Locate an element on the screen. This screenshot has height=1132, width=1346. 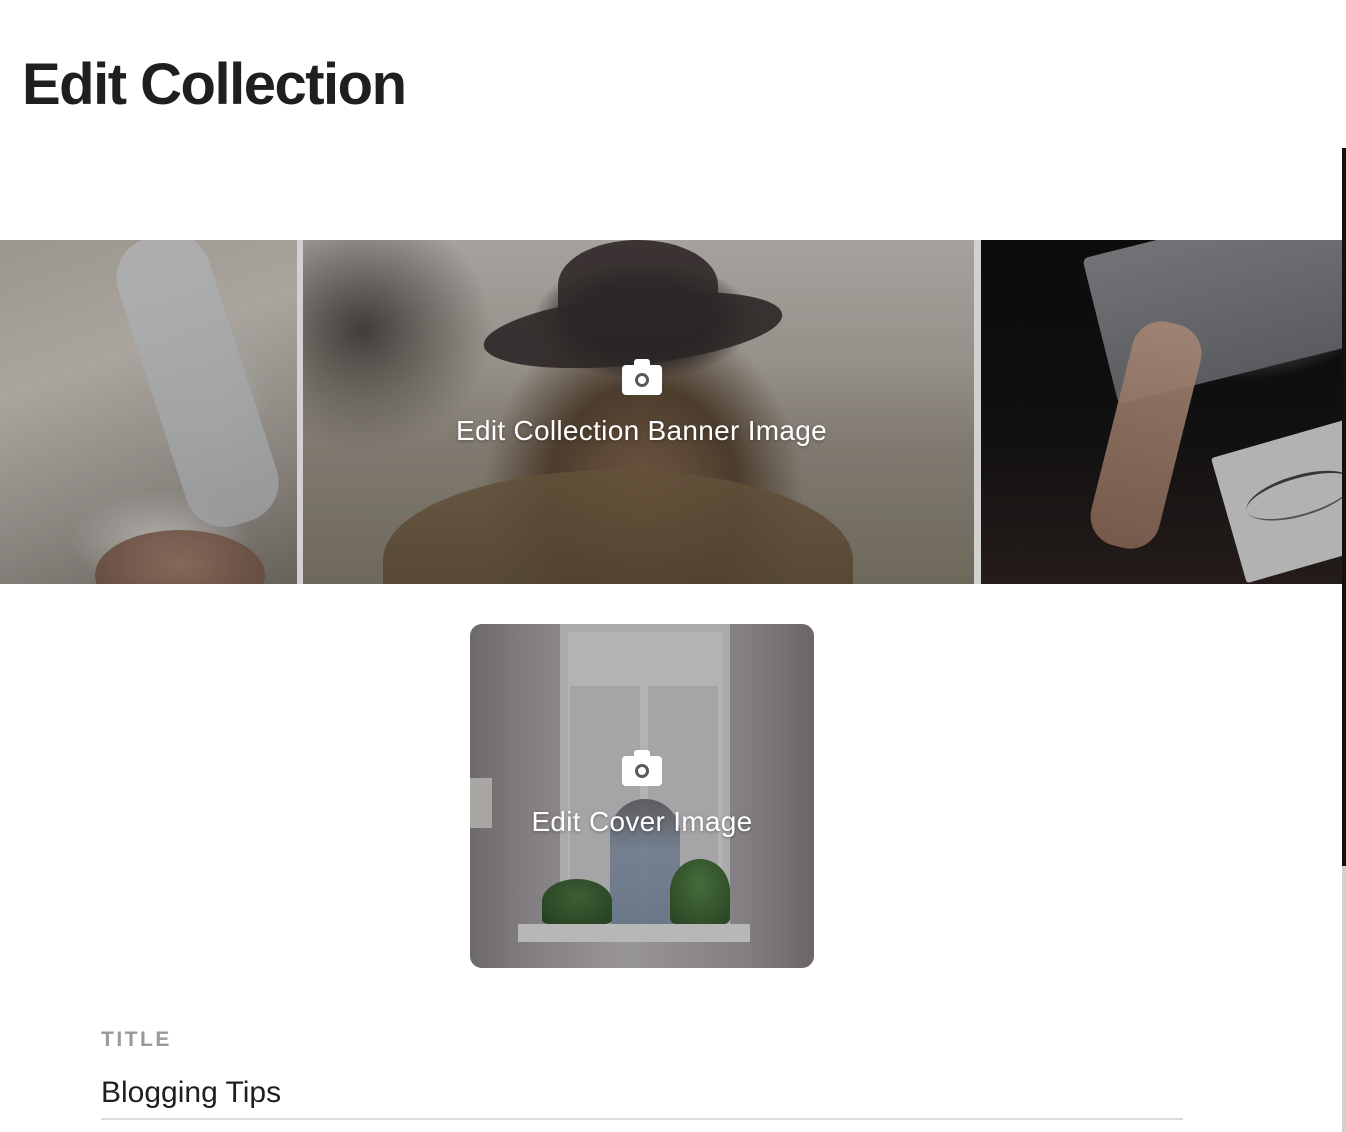
cover-edit-prompt: Edit Cover Image is located at coordinates (642, 794).